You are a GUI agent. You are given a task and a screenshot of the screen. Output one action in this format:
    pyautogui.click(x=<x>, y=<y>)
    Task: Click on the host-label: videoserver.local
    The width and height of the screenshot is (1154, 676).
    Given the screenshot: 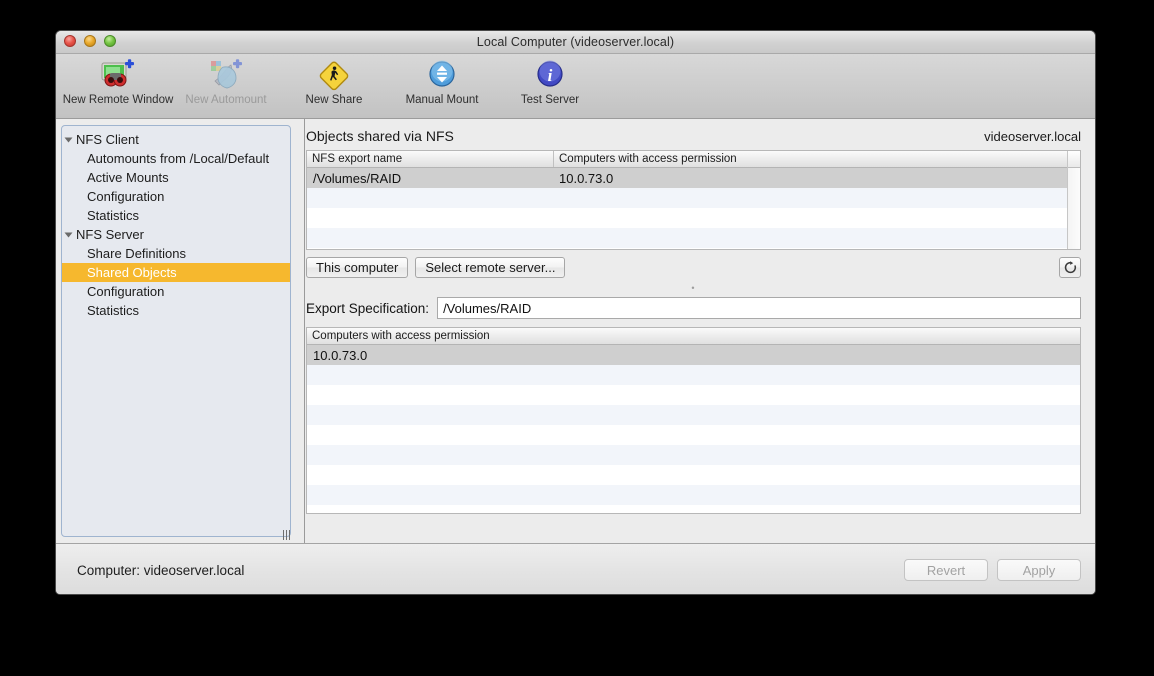 What is the action you would take?
    pyautogui.click(x=1032, y=136)
    